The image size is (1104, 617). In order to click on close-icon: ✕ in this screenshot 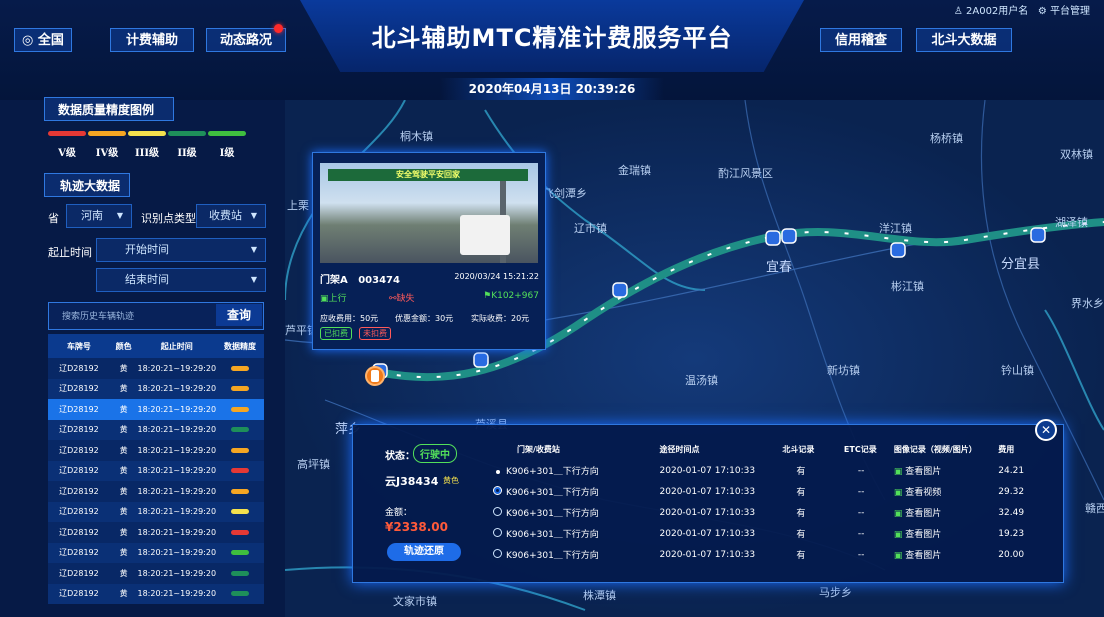, I will do `click(1046, 430)`.